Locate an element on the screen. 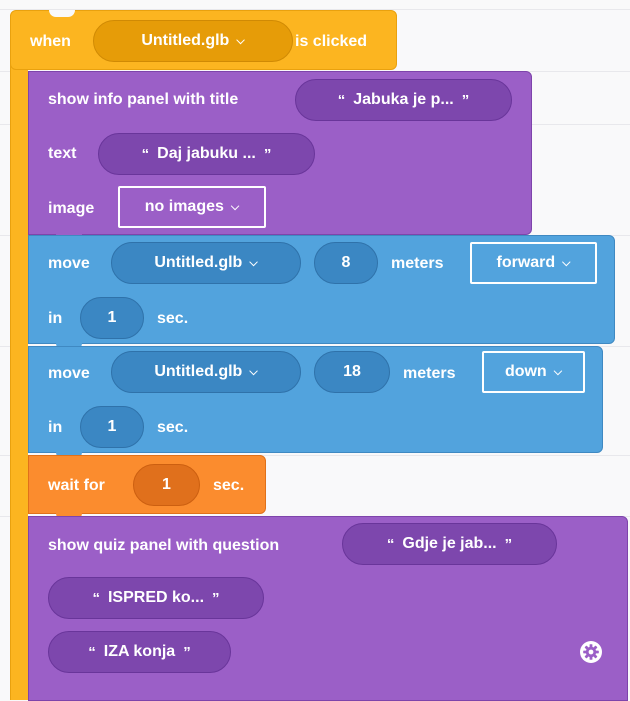 This screenshot has height=701, width=630. direction-value: forward is located at coordinates (526, 262).